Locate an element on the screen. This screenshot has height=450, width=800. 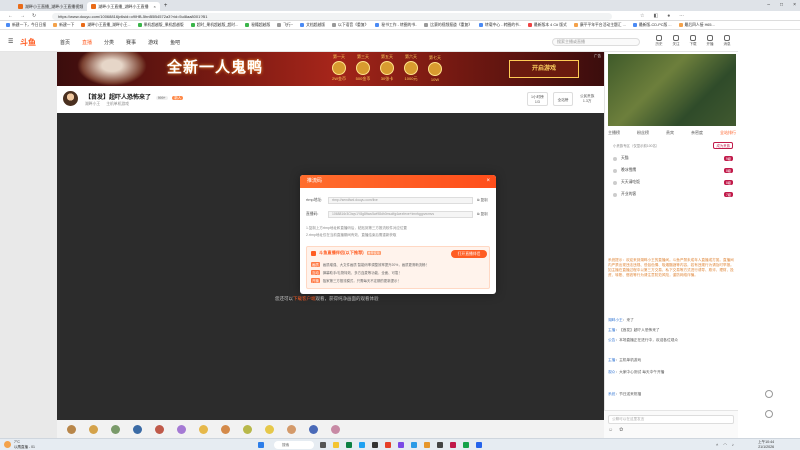
tab-vip: 贵宾 is located at coordinates (670, 133).